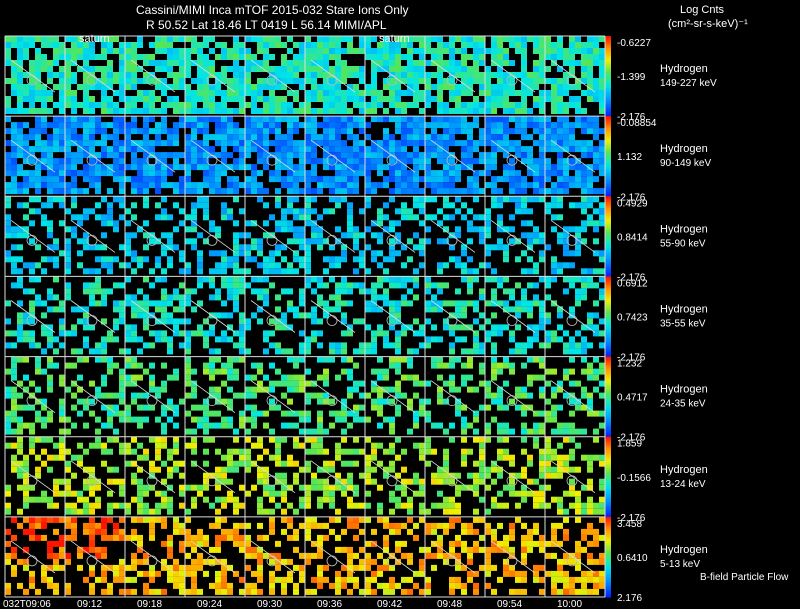 The height and width of the screenshot is (609, 800). I want to click on energy-panel: 1.859-0.1566-2.176Hydrogen13-24 keV, so click(356, 480).